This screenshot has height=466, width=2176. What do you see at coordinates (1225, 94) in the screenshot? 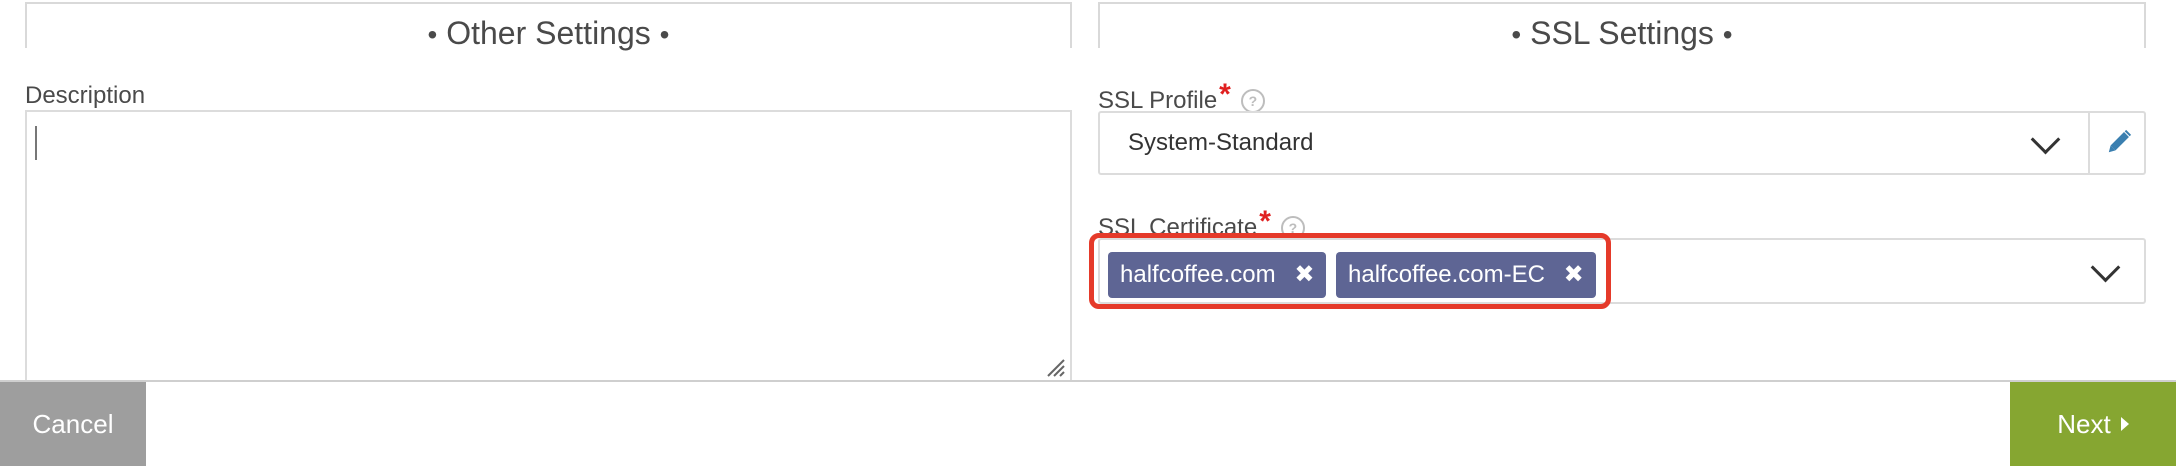
I see `required-indicator: *` at bounding box center [1225, 94].